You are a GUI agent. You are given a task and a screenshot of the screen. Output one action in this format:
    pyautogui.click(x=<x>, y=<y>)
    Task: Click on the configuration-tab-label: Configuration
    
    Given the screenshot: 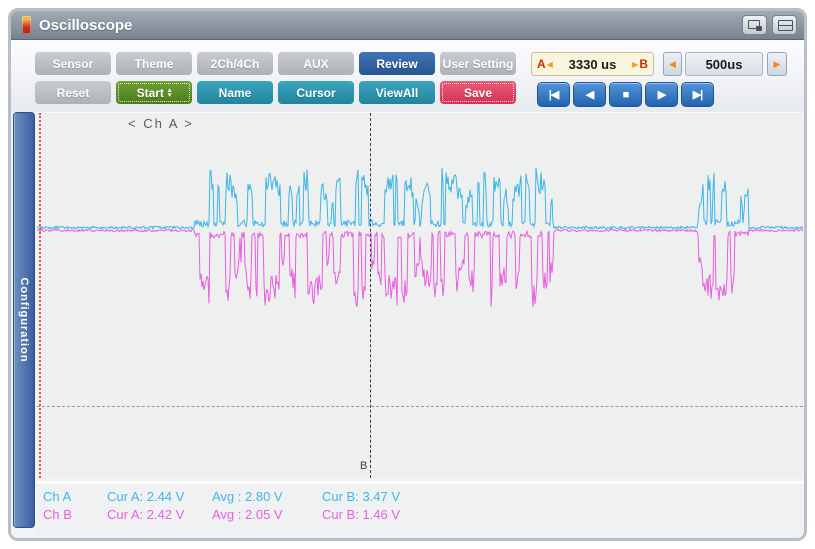 What is the action you would take?
    pyautogui.click(x=24, y=320)
    